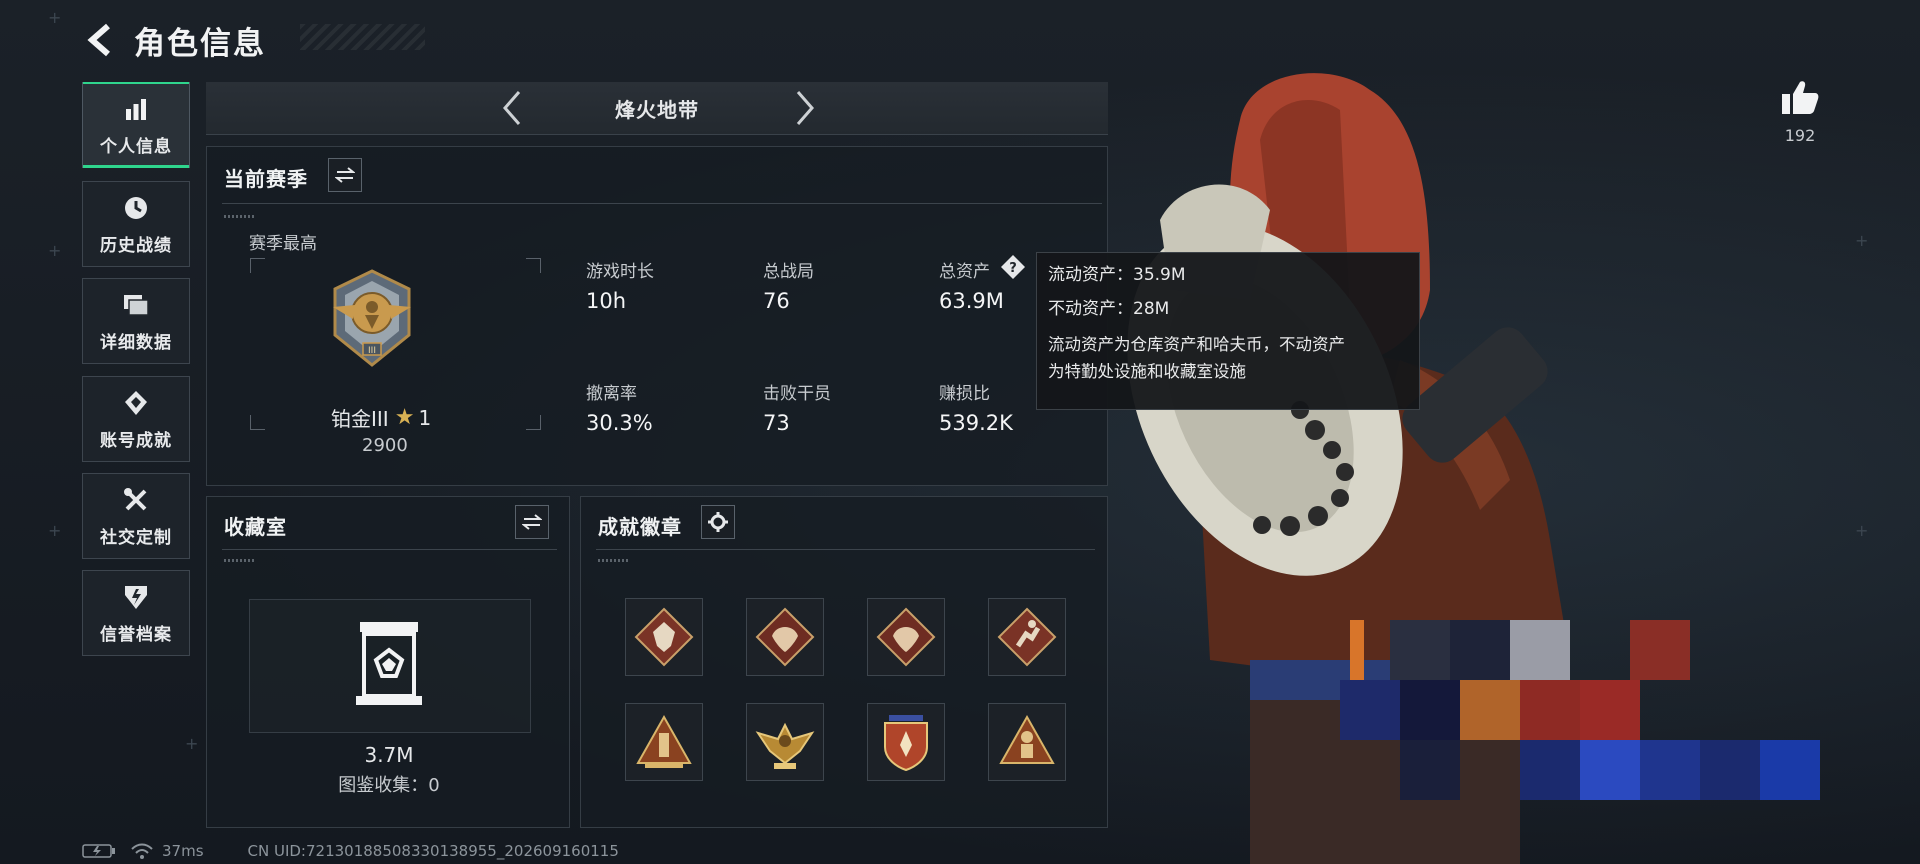 This screenshot has width=1920, height=864. What do you see at coordinates (136, 440) in the screenshot?
I see `nav-label: 账号成就` at bounding box center [136, 440].